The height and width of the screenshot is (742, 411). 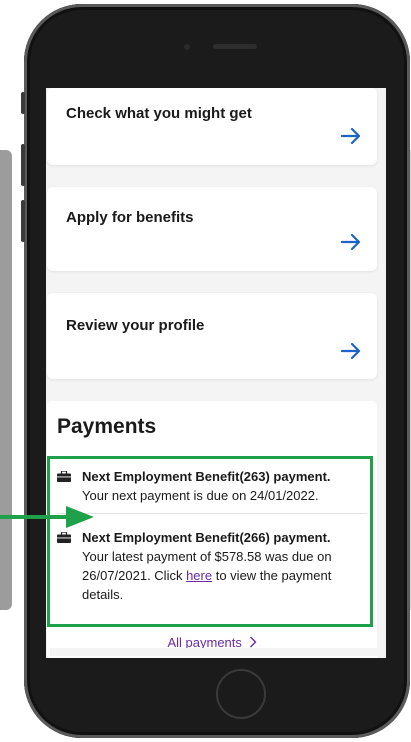 I want to click on payment-text: Your next payment is due on 24/01/2022., so click(x=200, y=495).